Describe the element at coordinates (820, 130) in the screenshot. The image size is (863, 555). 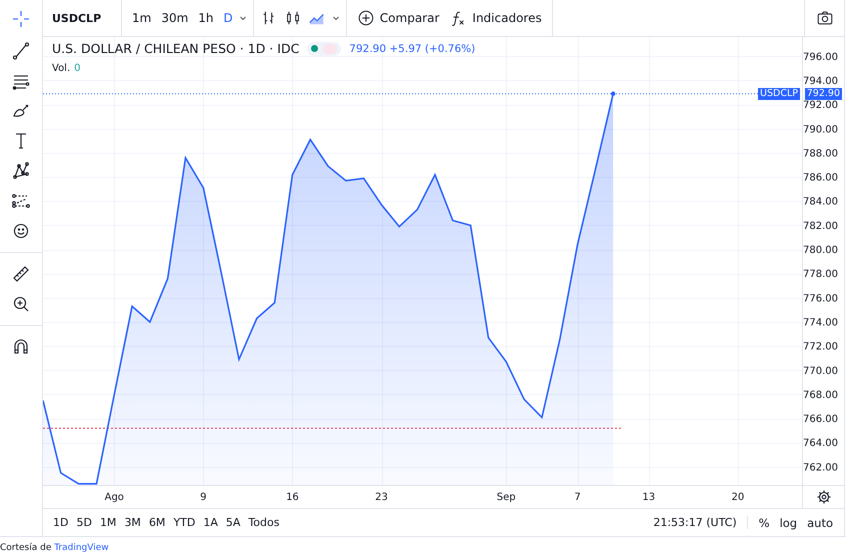
I see `price-axis-label: 790.00` at that location.